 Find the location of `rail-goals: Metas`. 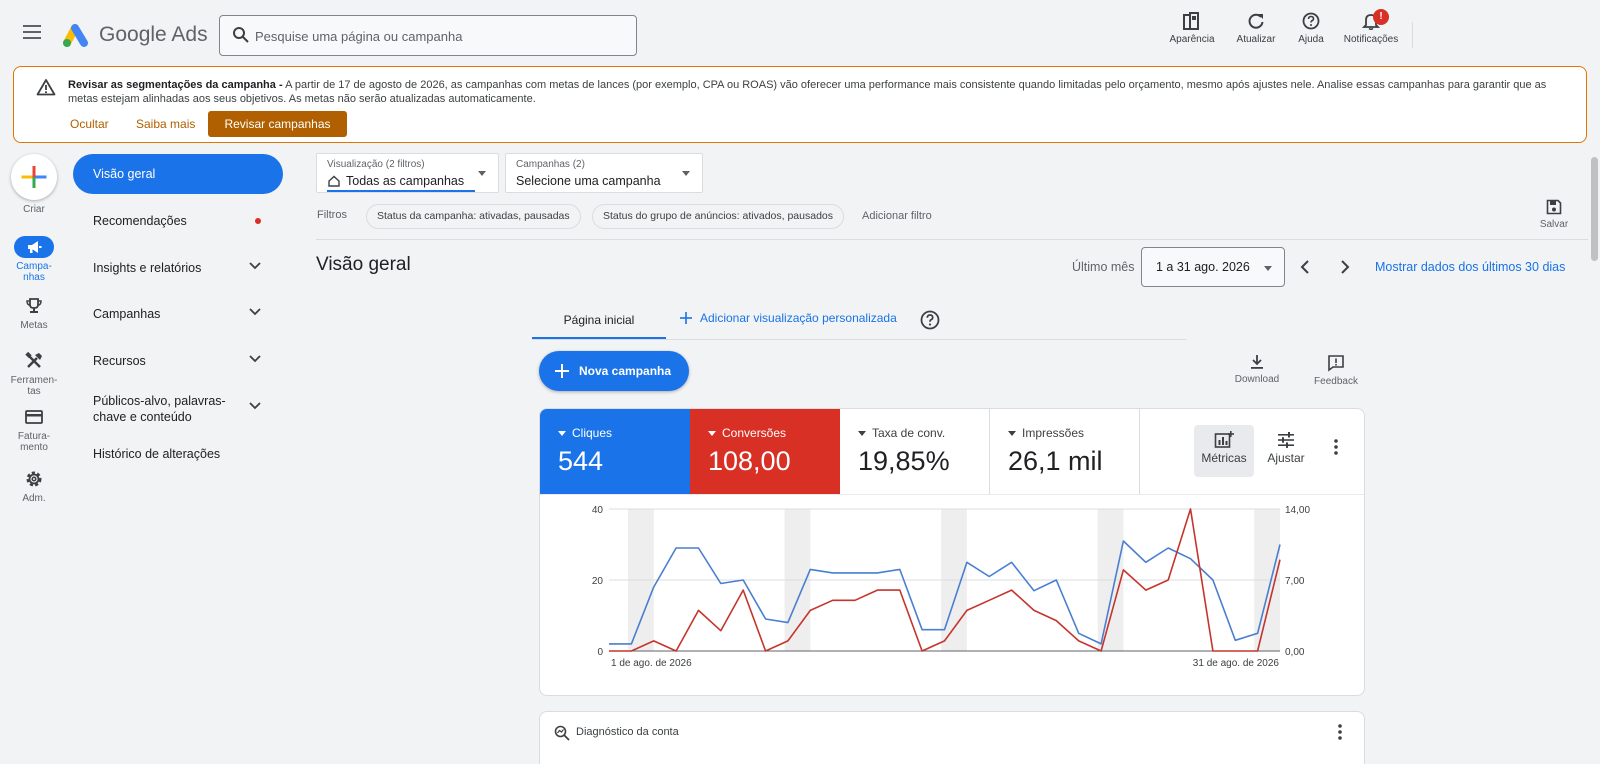

rail-goals: Metas is located at coordinates (34, 313).